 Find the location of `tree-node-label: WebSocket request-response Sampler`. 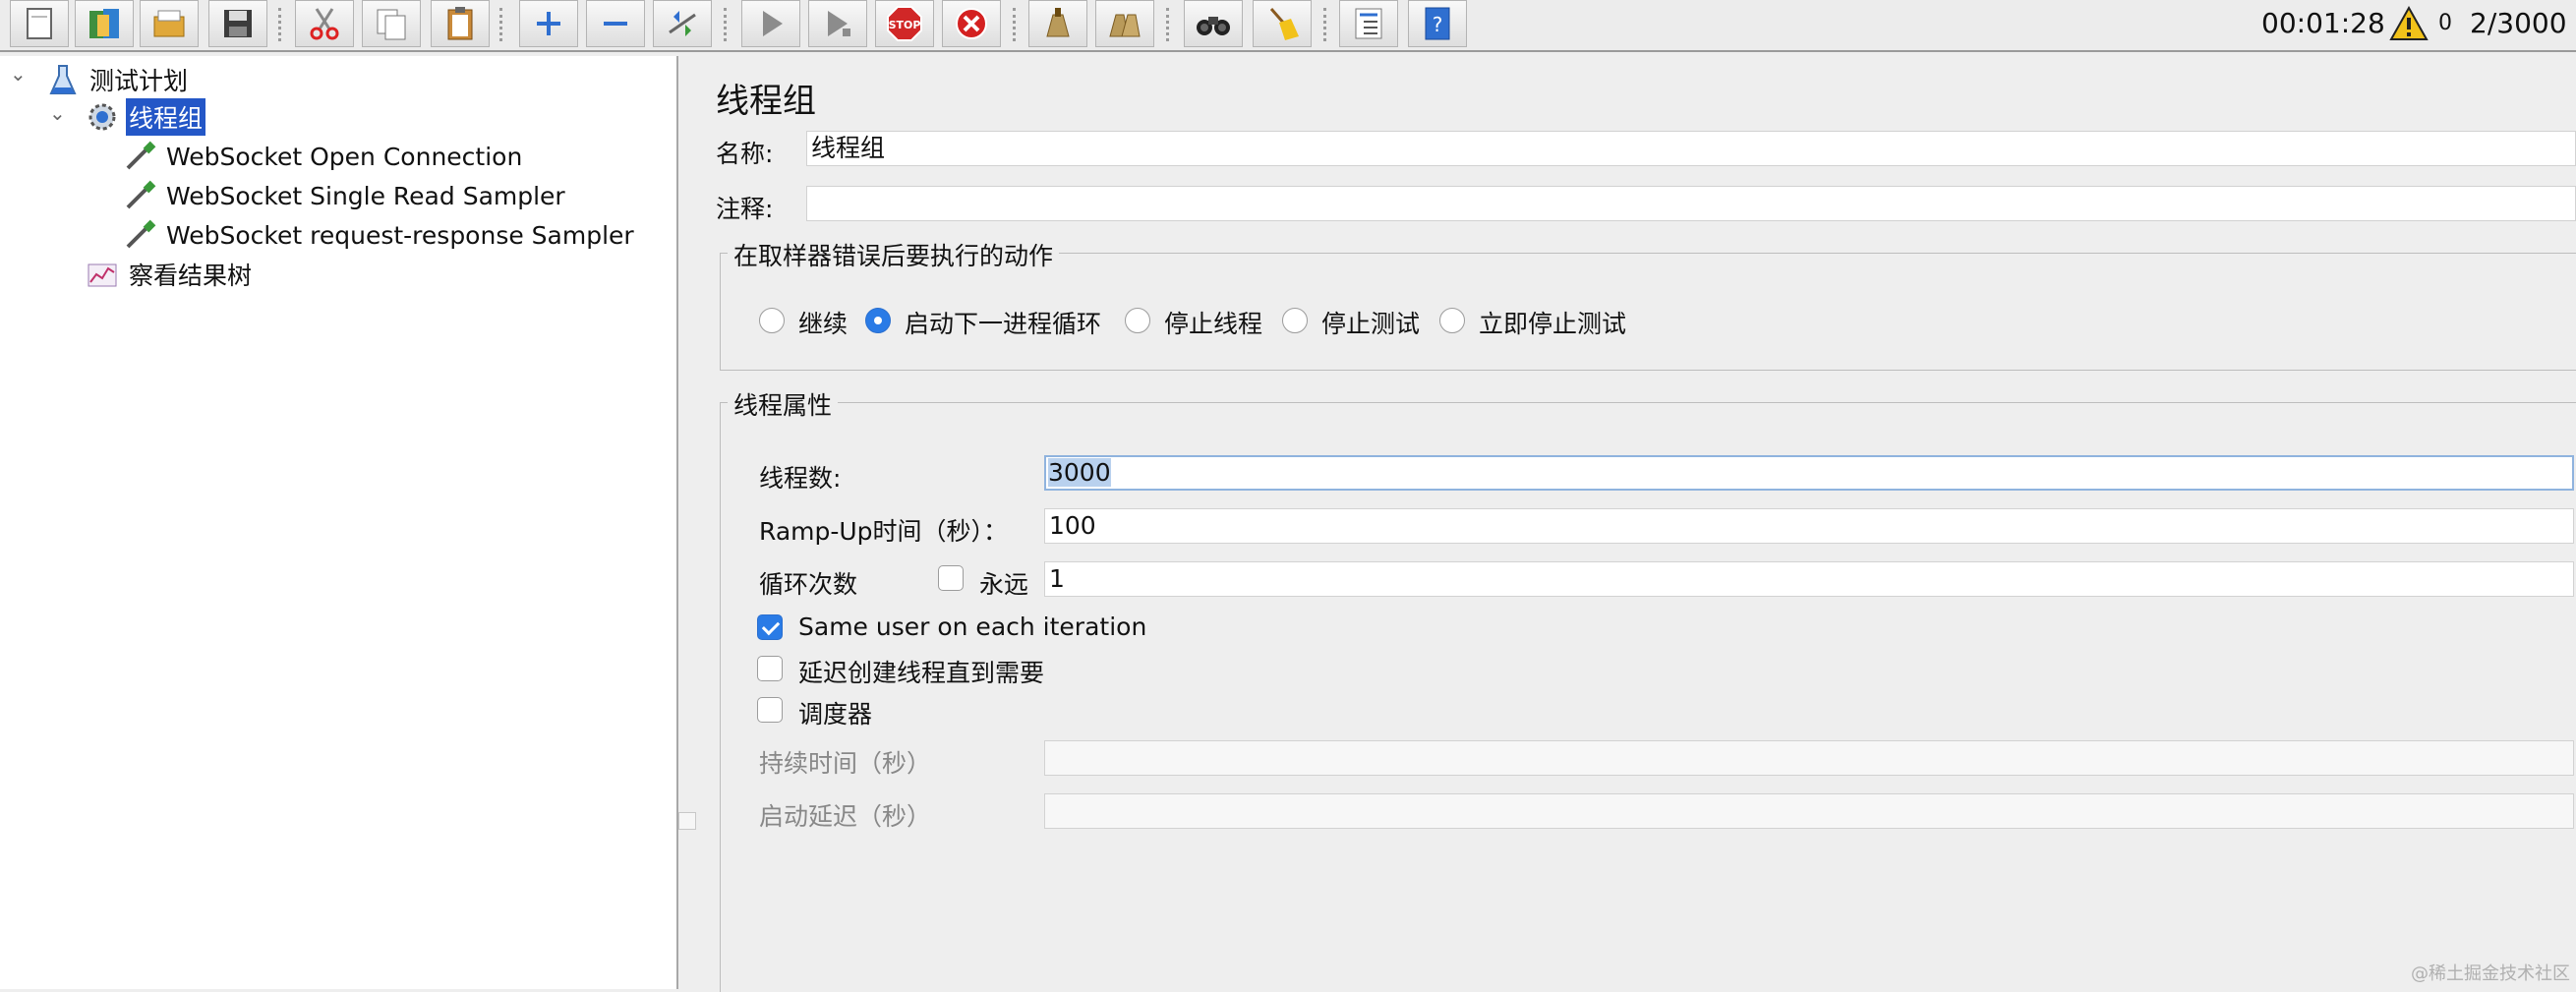

tree-node-label: WebSocket request-response Sampler is located at coordinates (400, 235).